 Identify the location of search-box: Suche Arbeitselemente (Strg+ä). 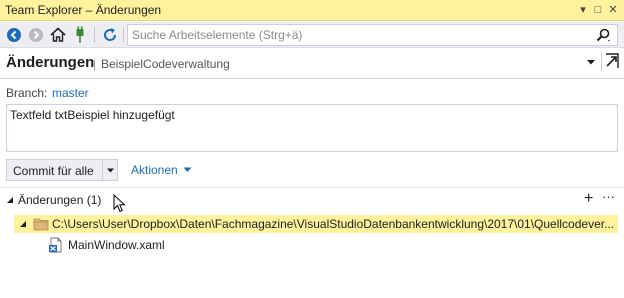
(372, 35).